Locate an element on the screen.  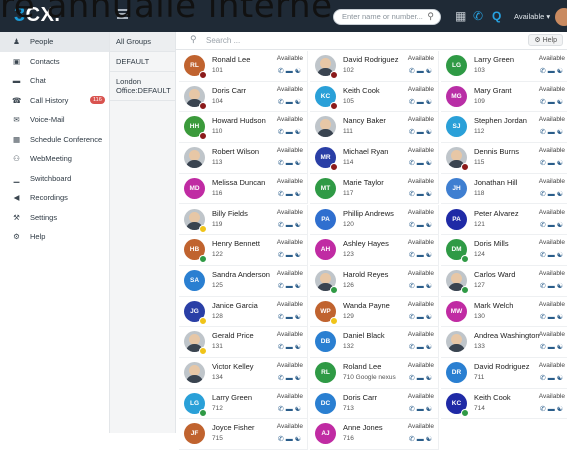
contact-card: MD Melissa Duncan 116 Available ✆▬☯ is located at coordinates (243, 189).